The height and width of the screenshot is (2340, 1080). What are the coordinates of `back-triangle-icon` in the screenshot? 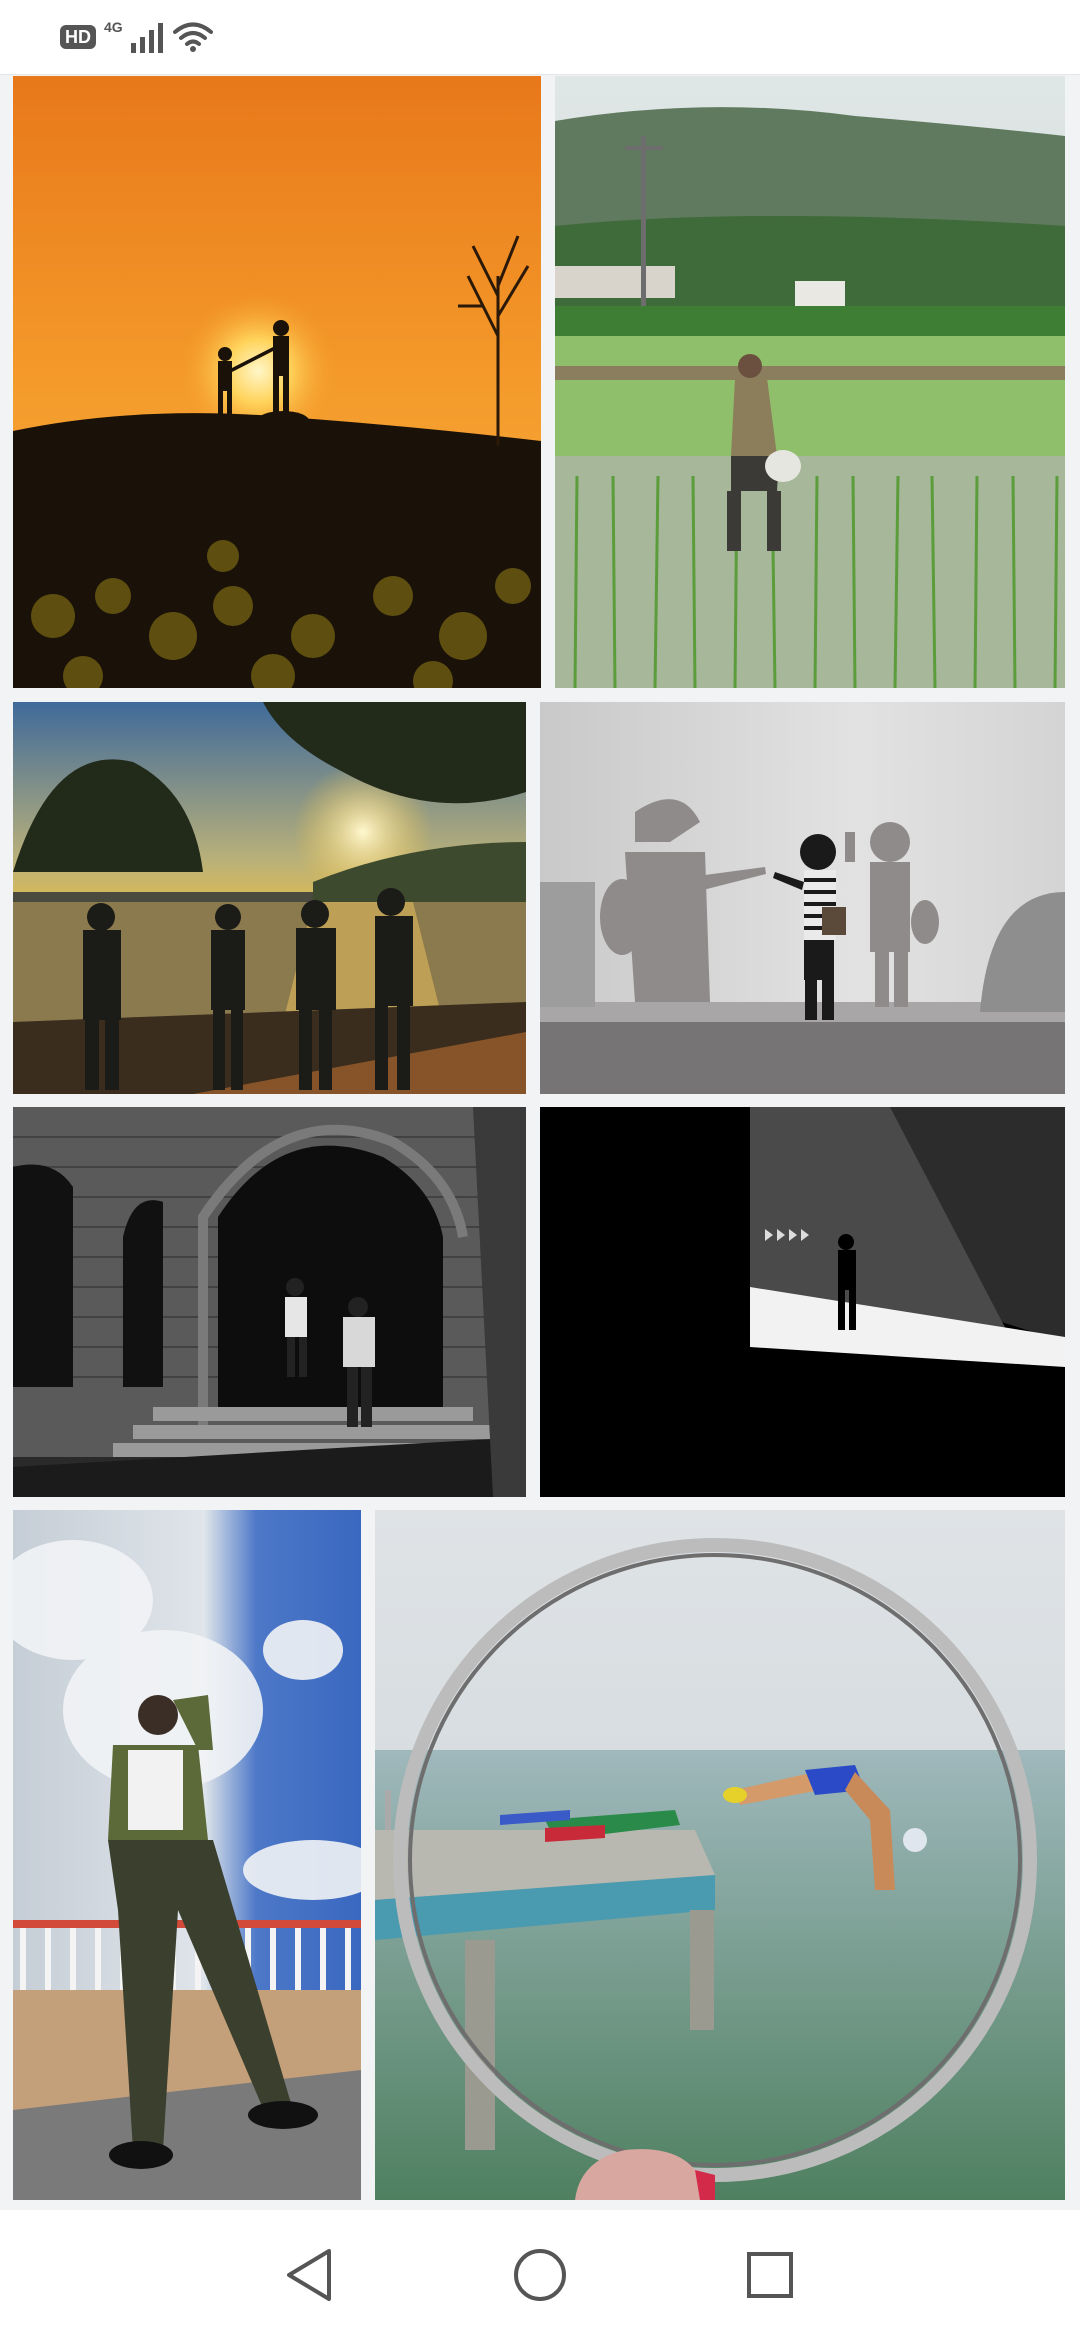 It's located at (309, 2275).